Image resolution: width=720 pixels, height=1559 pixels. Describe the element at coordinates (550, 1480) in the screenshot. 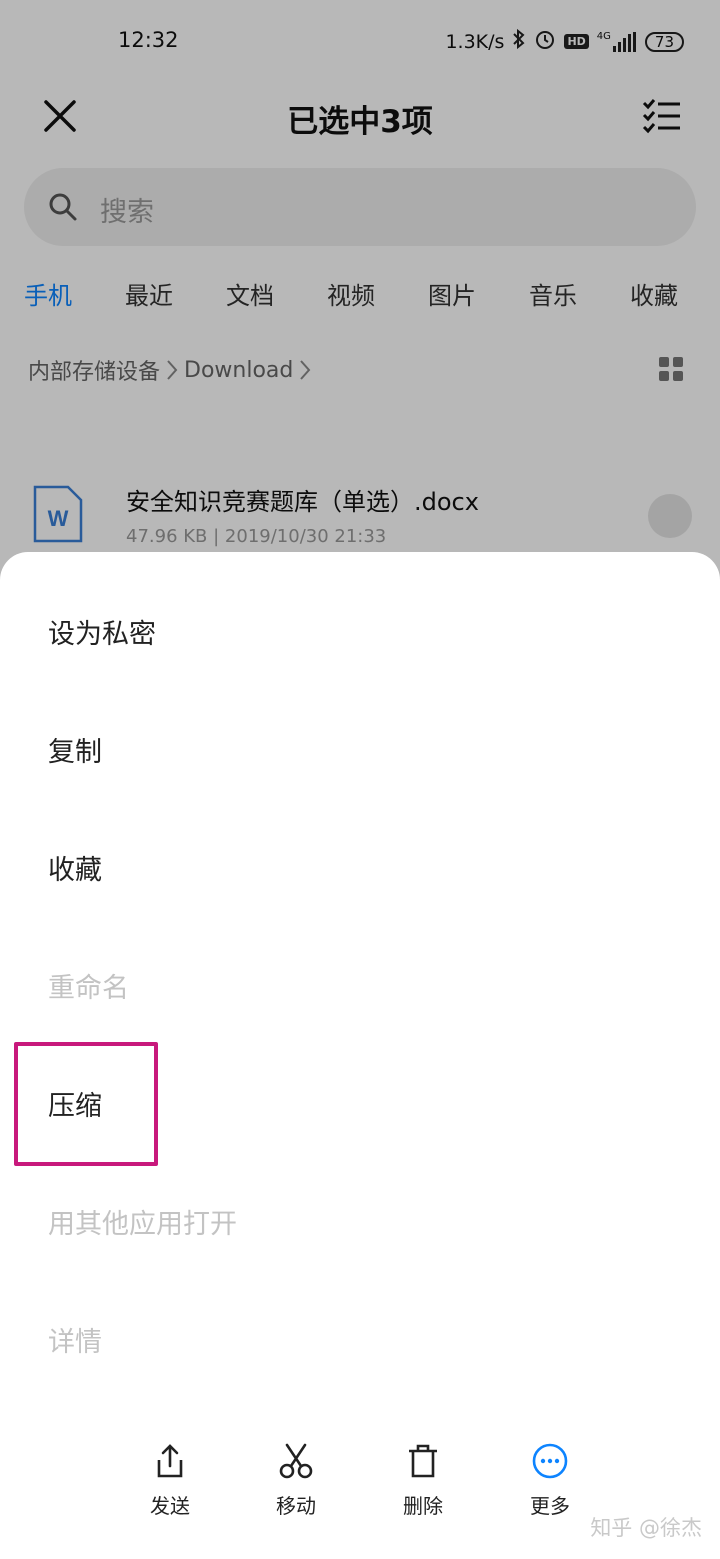

I see `more-button: 更多` at that location.